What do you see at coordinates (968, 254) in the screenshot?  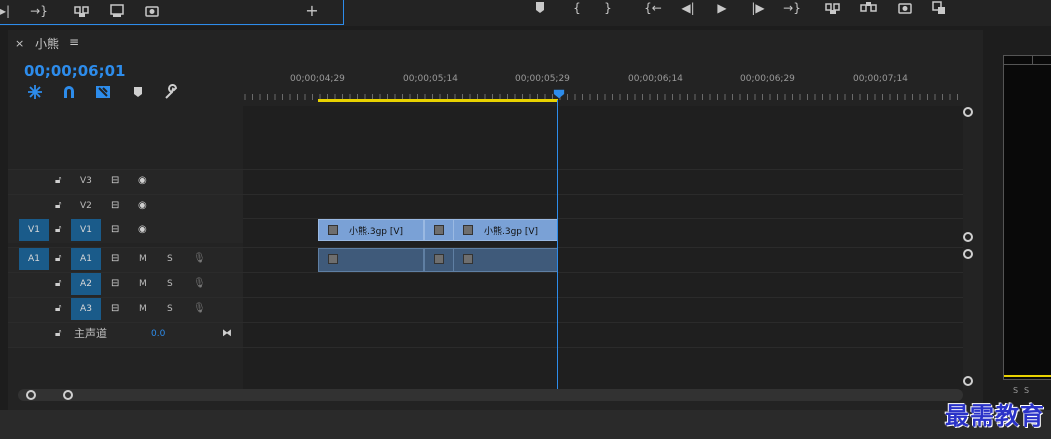 I see `audio-scroll-top-knob` at bounding box center [968, 254].